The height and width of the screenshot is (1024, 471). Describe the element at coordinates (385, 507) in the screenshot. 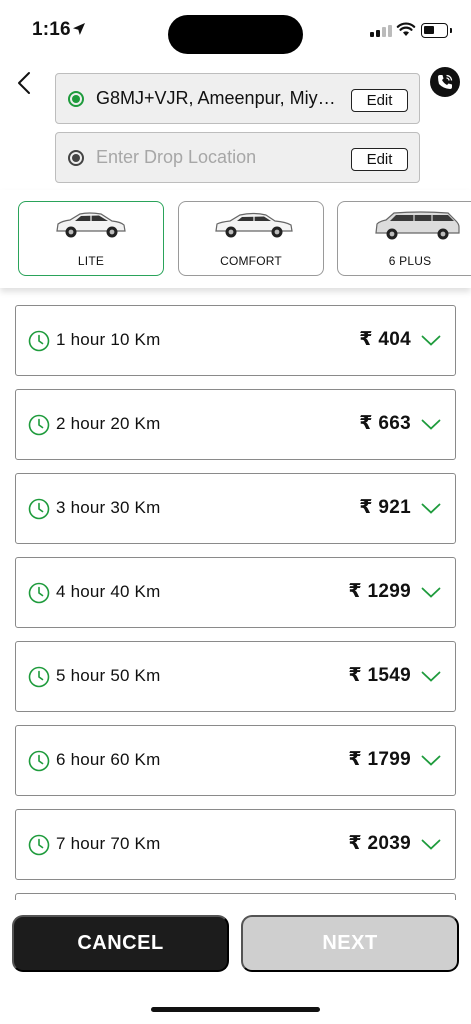

I see `package-price: ₹ 921` at that location.